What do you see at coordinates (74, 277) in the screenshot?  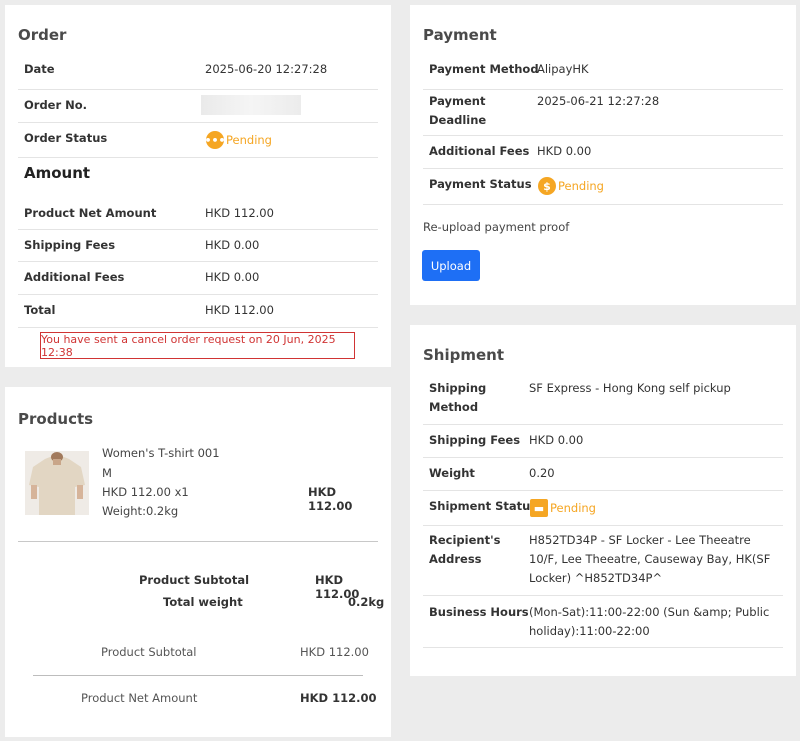 I see `additional-fees-label: Additional Fees` at bounding box center [74, 277].